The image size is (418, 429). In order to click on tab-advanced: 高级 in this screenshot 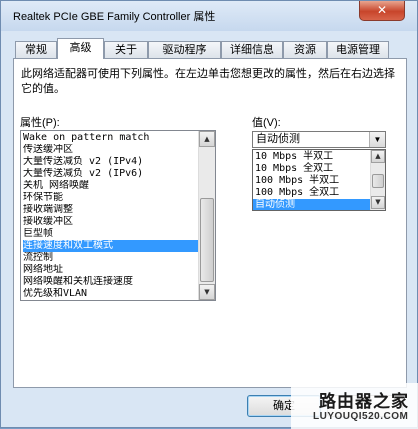, I will do `click(80, 48)`.